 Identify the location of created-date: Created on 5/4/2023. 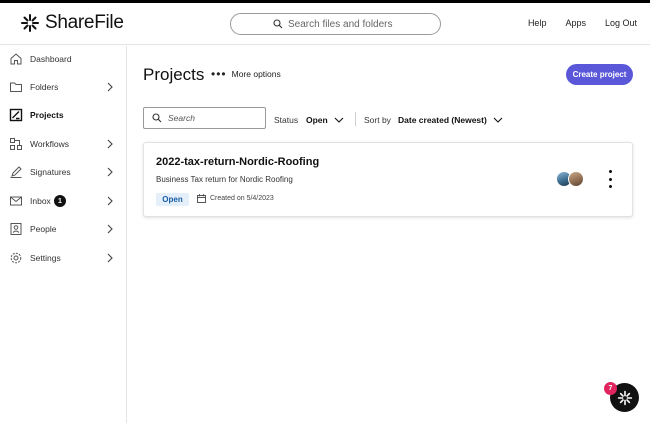
(235, 198).